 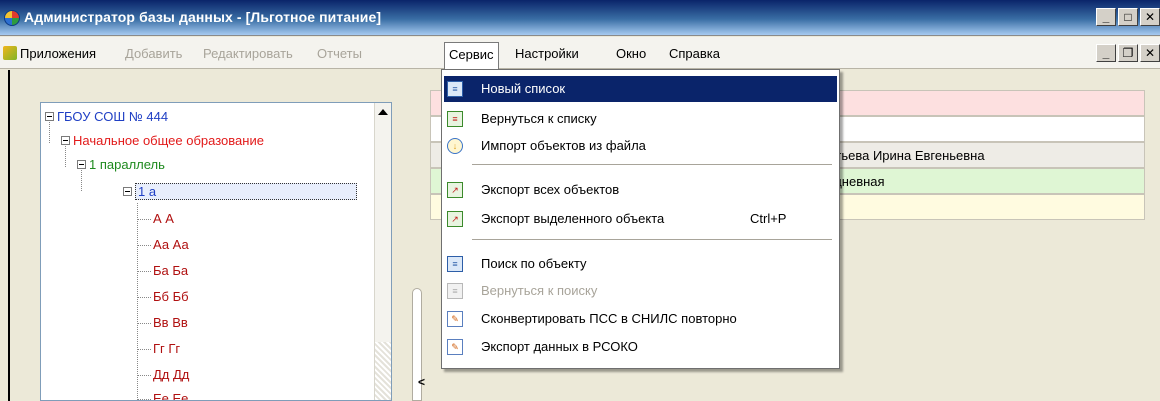 What do you see at coordinates (550, 189) in the screenshot?
I see `menu-item-label: Экспорт всех объектов` at bounding box center [550, 189].